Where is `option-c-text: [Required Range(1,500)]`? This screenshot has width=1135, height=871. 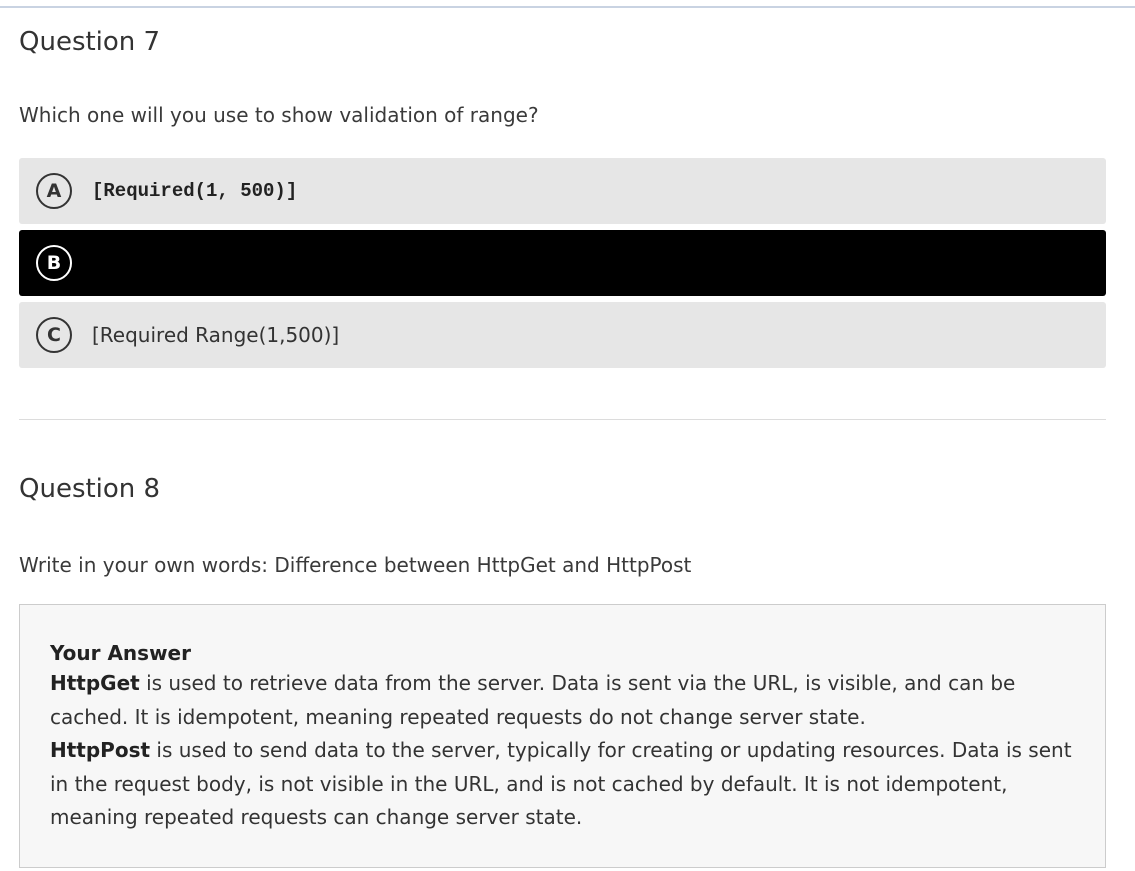
option-c-text: [Required Range(1,500)] is located at coordinates (216, 335).